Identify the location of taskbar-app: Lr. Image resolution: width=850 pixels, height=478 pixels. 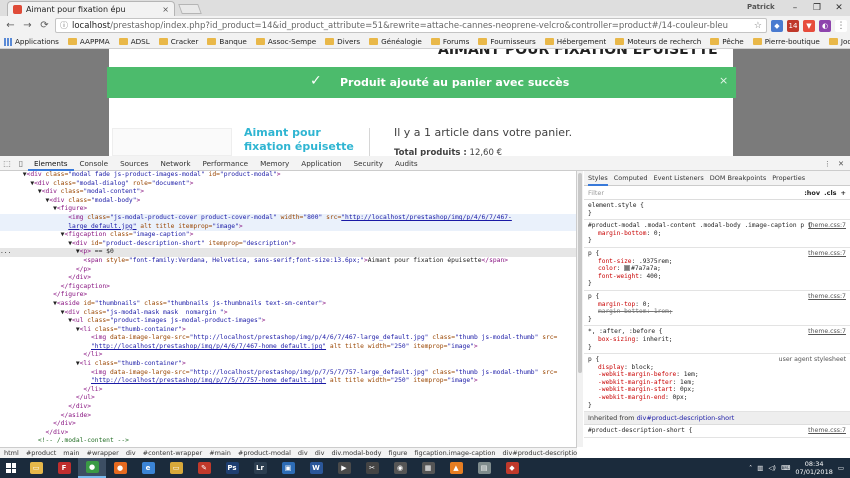
(260, 468).